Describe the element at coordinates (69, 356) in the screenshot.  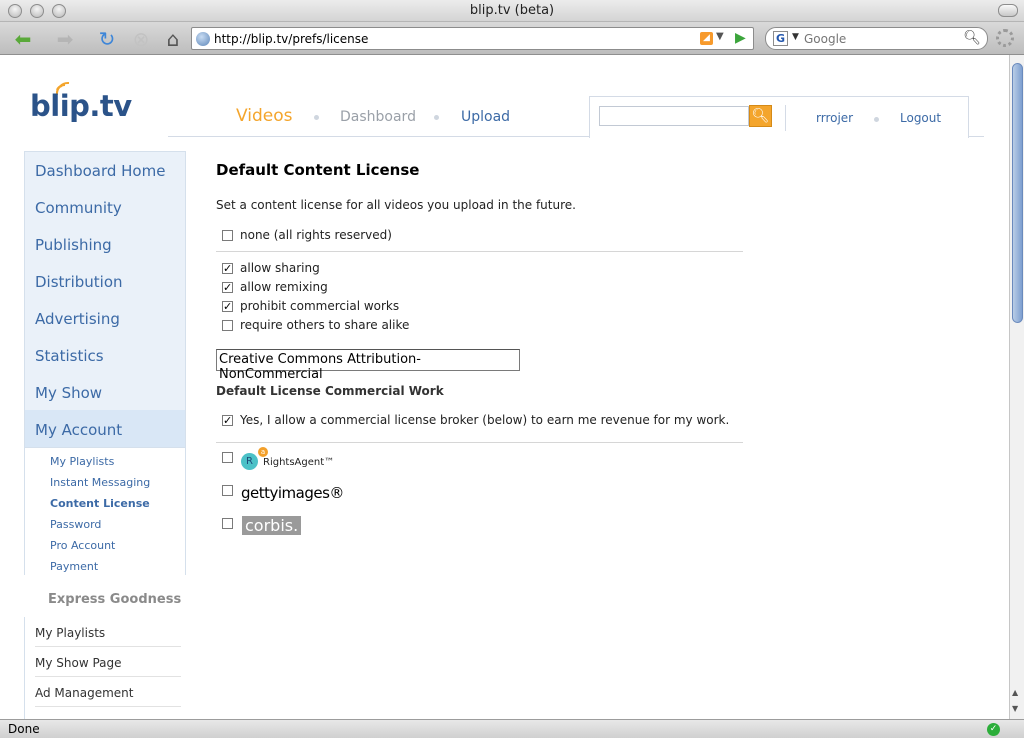
I see `sidebar-item-statistics: Statistics` at that location.